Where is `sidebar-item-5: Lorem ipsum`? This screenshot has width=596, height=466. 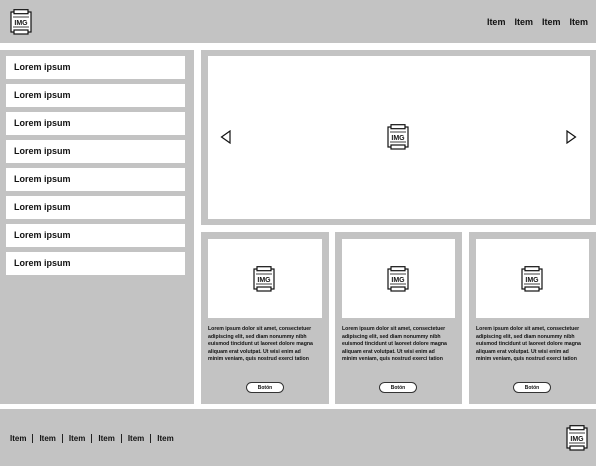
sidebar-item-5: Lorem ipsum is located at coordinates (95, 179).